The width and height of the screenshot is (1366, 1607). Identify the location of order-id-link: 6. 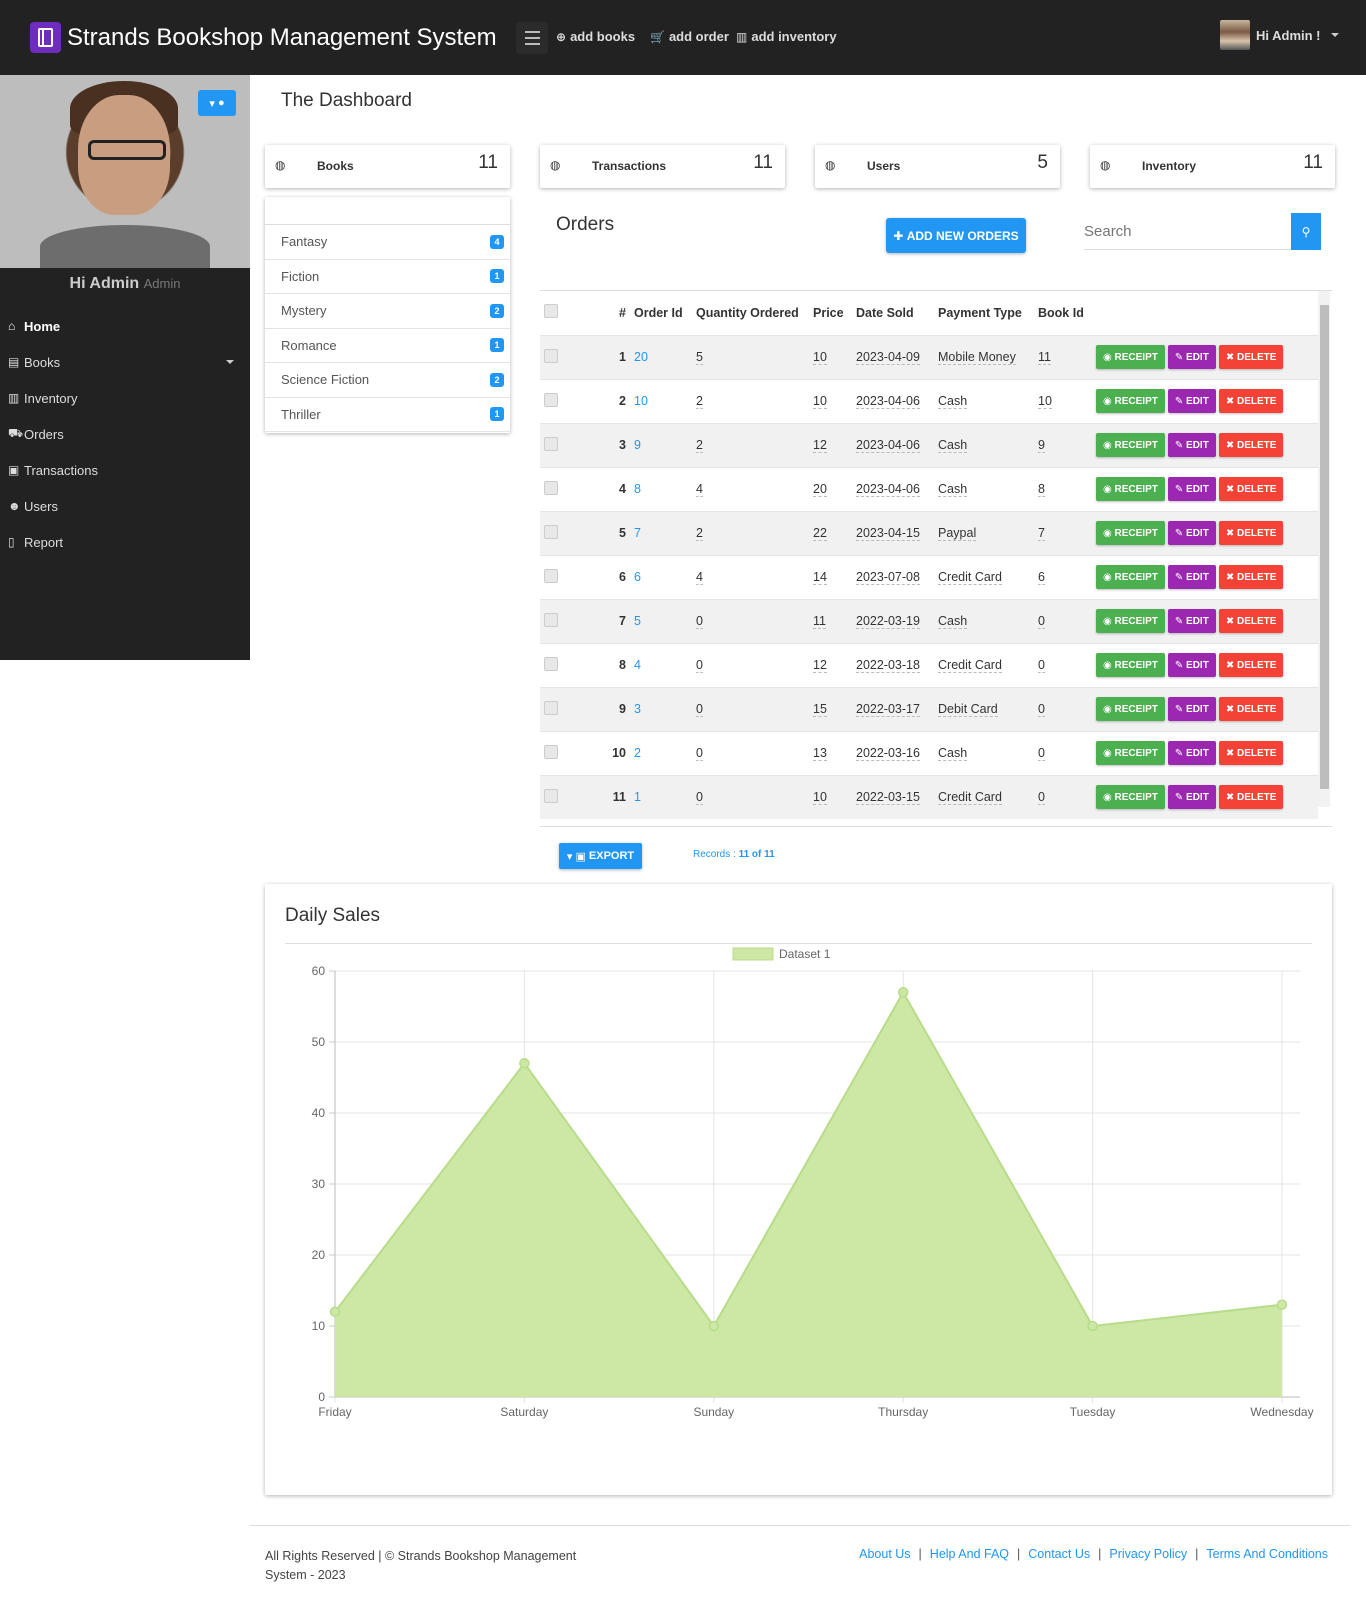
(637, 577).